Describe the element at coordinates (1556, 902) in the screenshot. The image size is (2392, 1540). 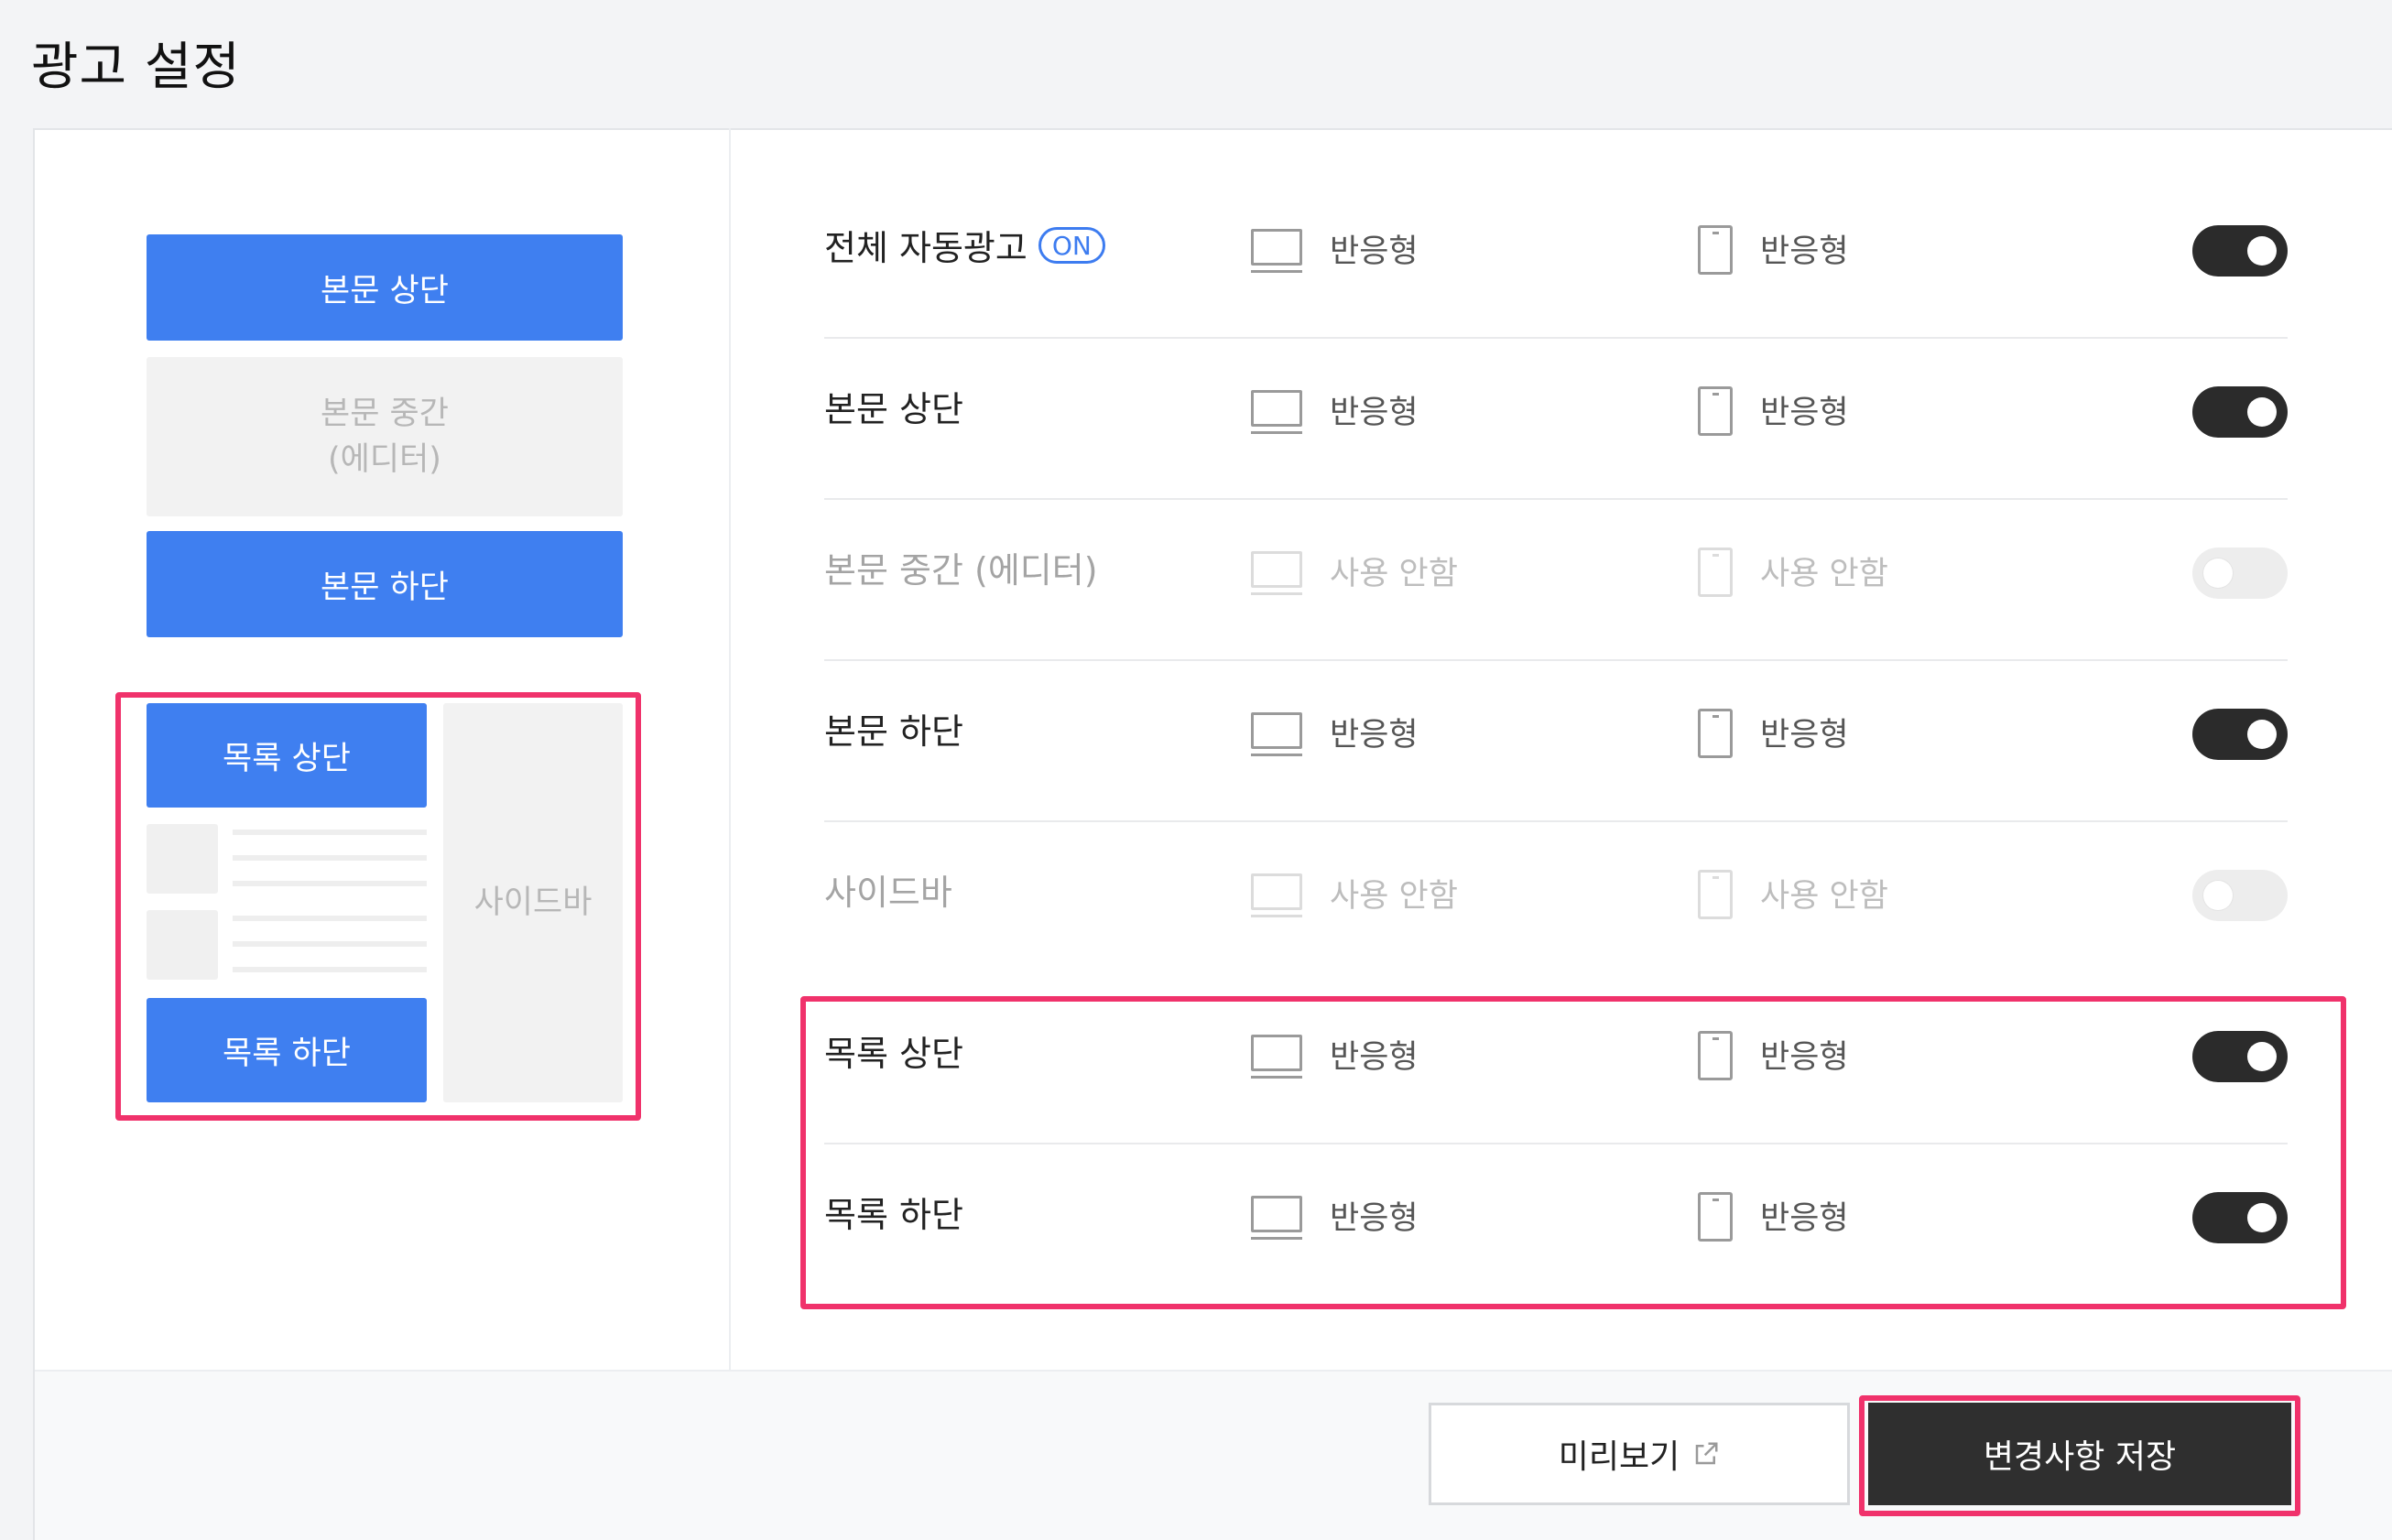
I see `row-sidebar: 사이드바 사용 안함 사용 안함` at that location.